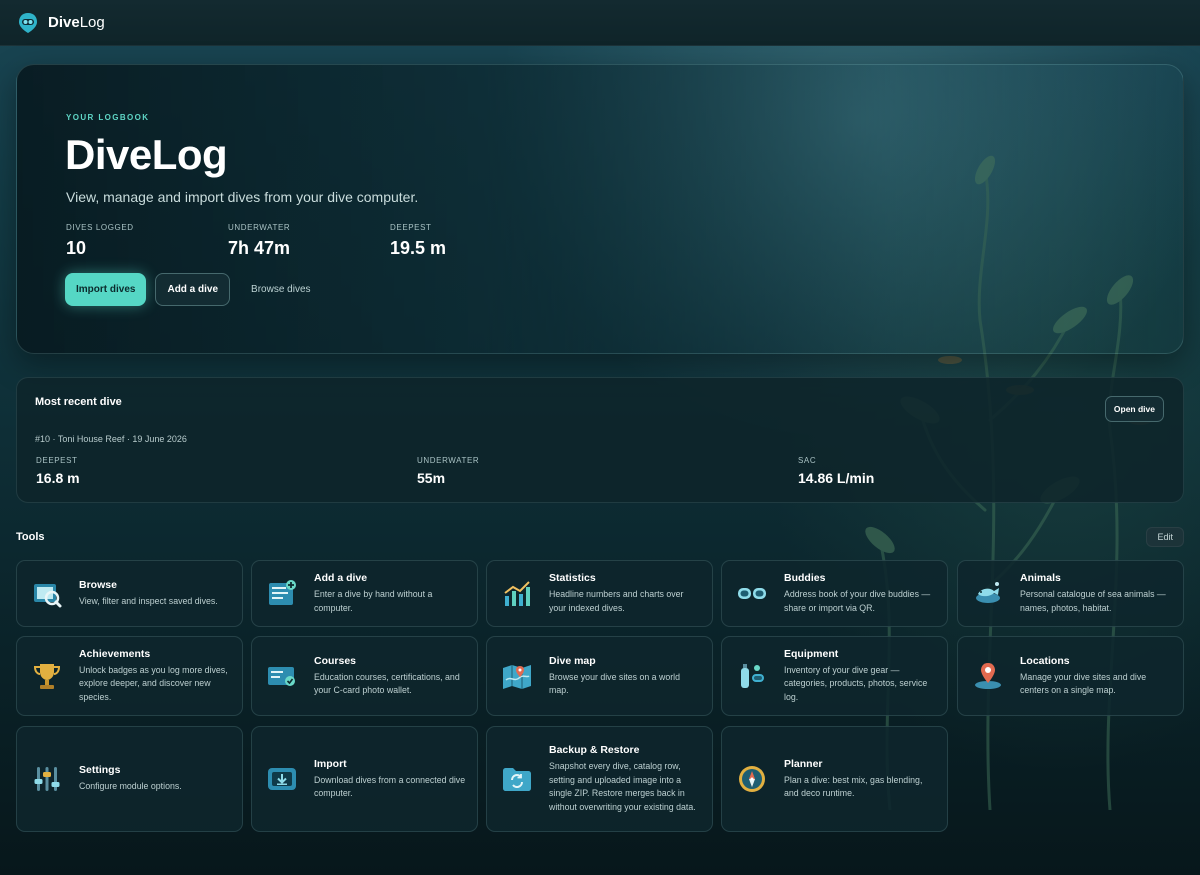  What do you see at coordinates (30, 537) in the screenshot?
I see `tools-heading: Tools` at bounding box center [30, 537].